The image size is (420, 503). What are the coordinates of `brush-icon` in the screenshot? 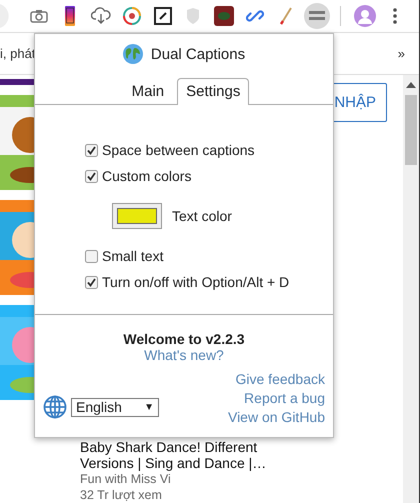 It's located at (286, 16).